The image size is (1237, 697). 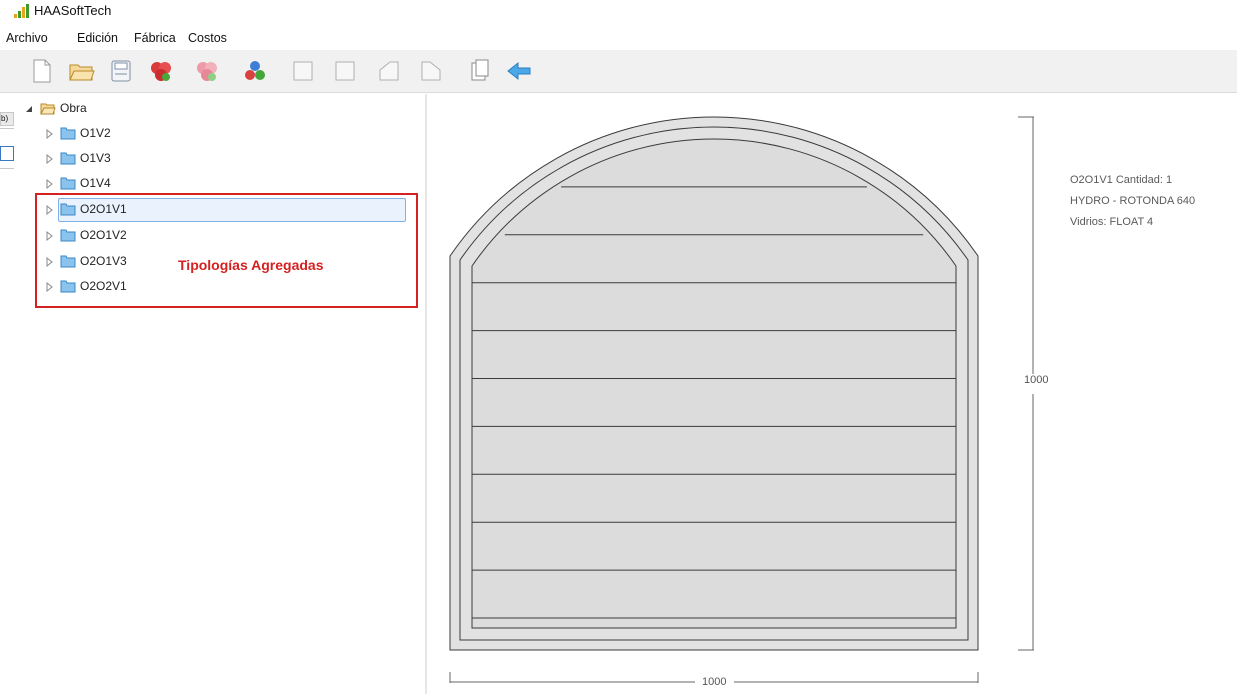 What do you see at coordinates (1036, 380) in the screenshot?
I see `height-dimension-label: 1000` at bounding box center [1036, 380].